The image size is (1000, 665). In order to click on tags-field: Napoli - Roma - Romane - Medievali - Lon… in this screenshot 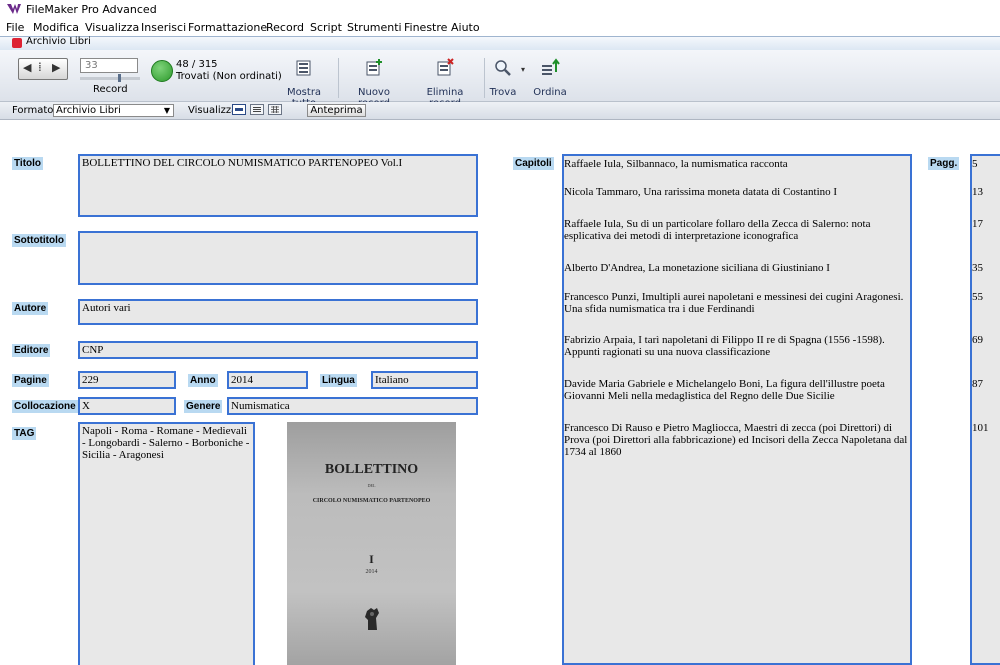, I will do `click(166, 543)`.